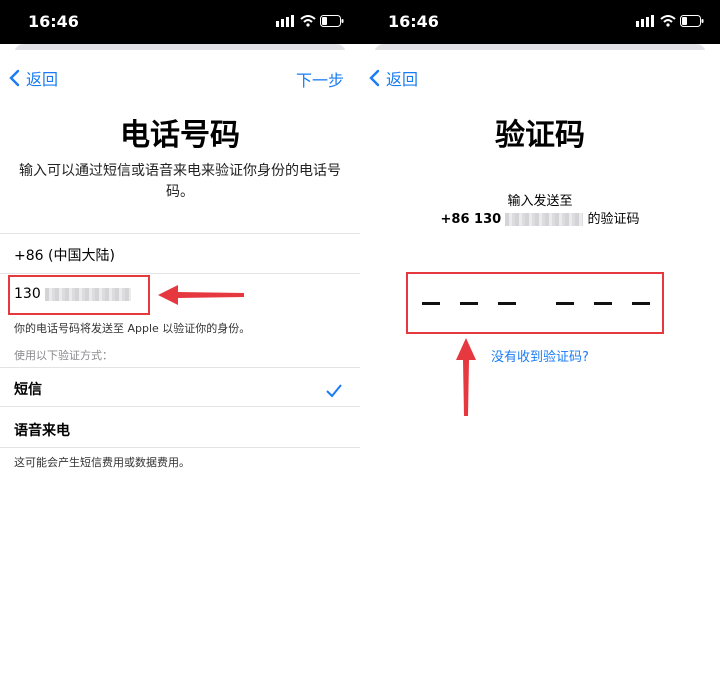 This screenshot has height=681, width=720. Describe the element at coordinates (42, 430) in the screenshot. I see `method-voice-call: 语音来电` at that location.